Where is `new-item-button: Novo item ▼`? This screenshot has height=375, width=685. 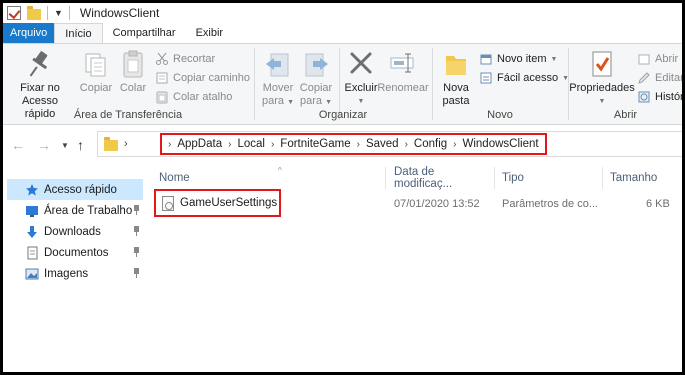
new-item-button: Novo item ▼ is located at coordinates (518, 59).